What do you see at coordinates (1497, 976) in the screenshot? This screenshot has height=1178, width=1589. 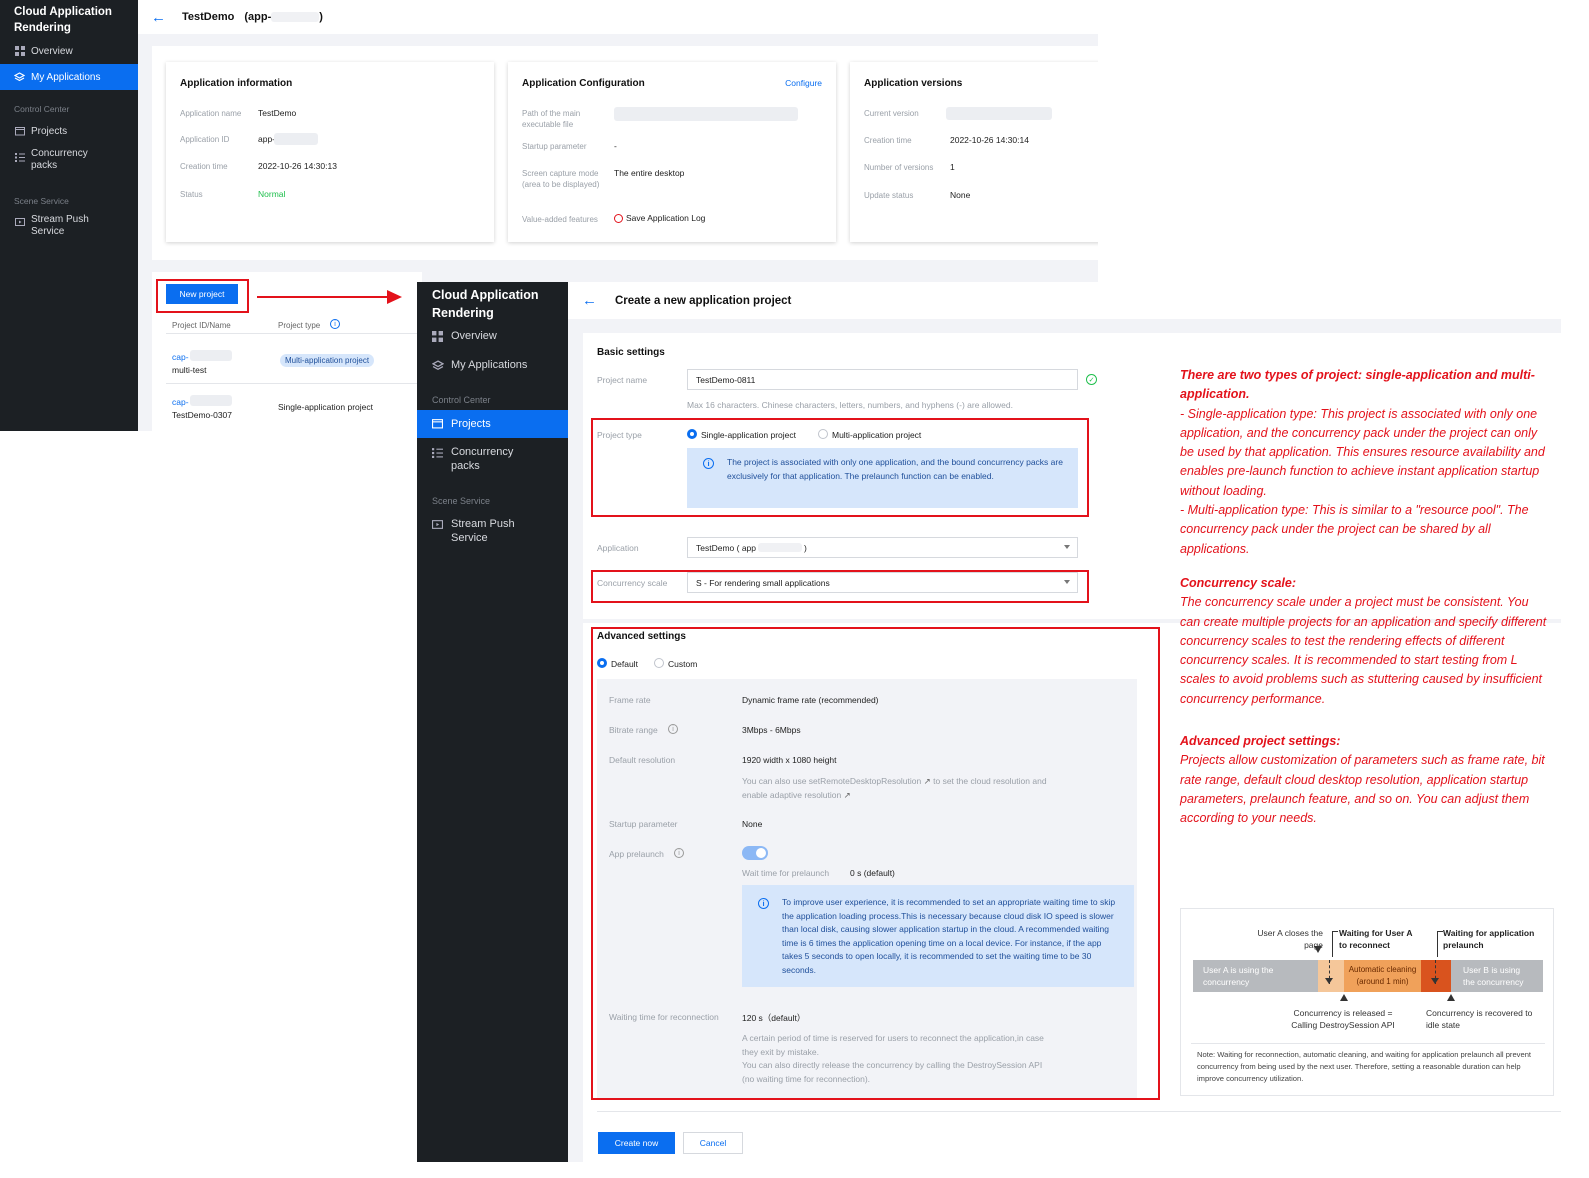 I see `segment-user-b: User B is using the concurrency` at bounding box center [1497, 976].